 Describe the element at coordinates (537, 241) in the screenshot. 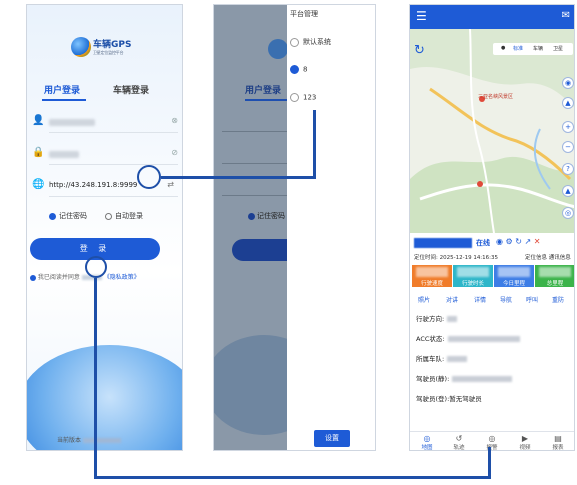

I see `close-icon: ✕` at that location.